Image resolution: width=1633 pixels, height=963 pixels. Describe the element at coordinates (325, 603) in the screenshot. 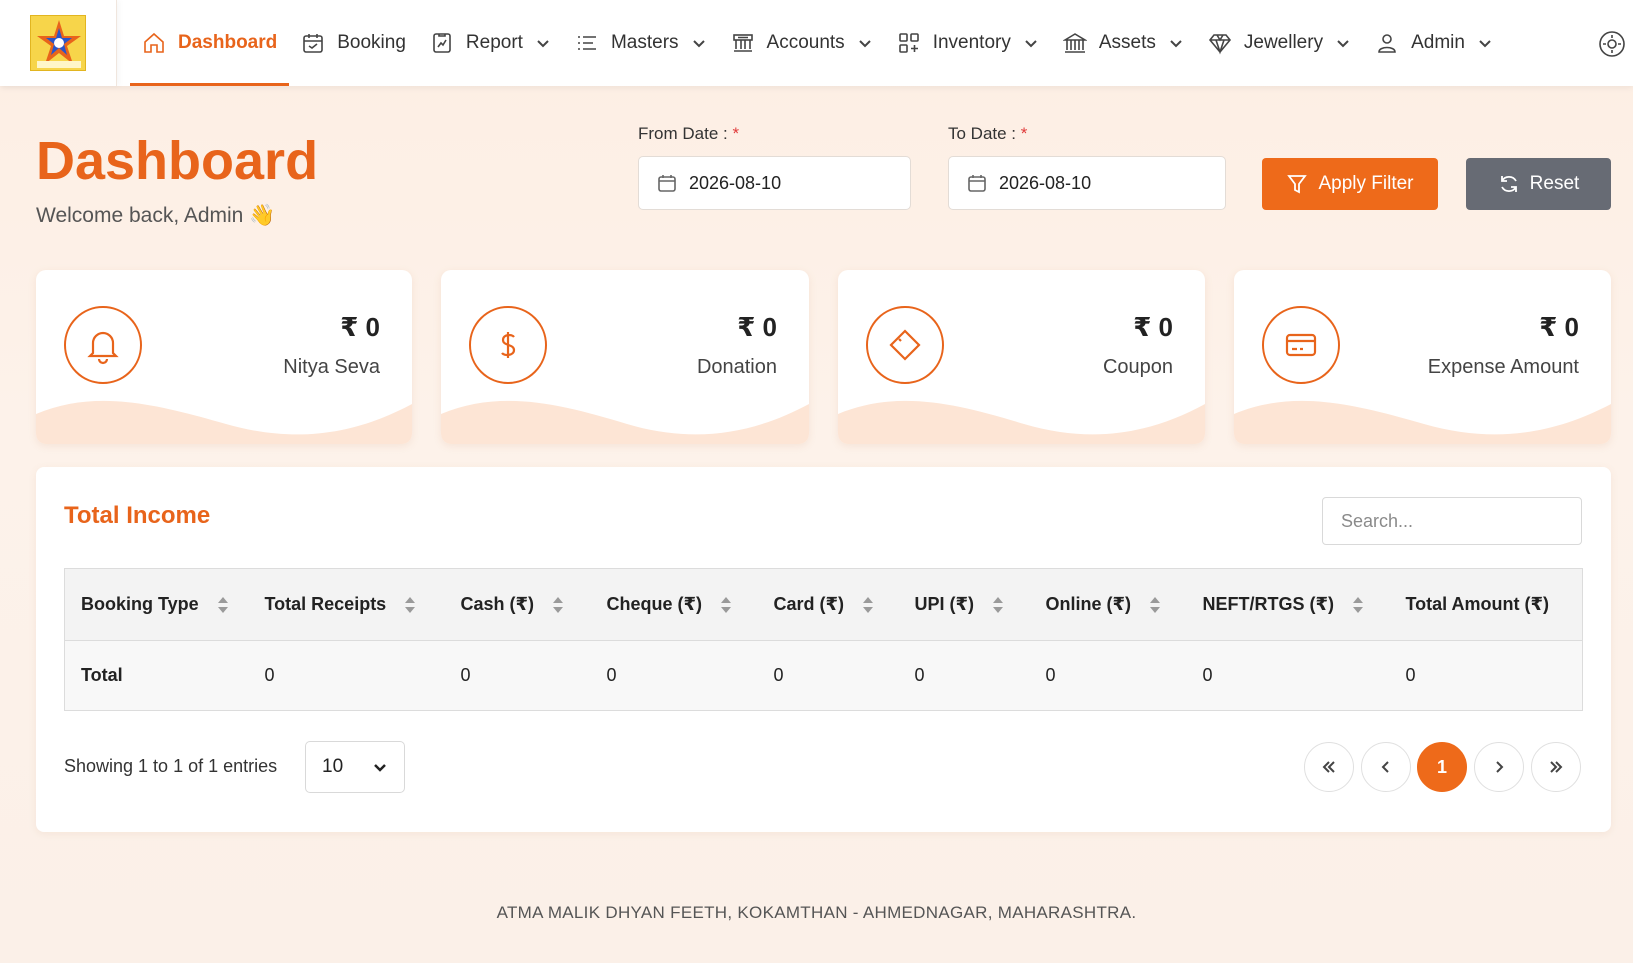

I see `column-label: Total Receipts` at that location.